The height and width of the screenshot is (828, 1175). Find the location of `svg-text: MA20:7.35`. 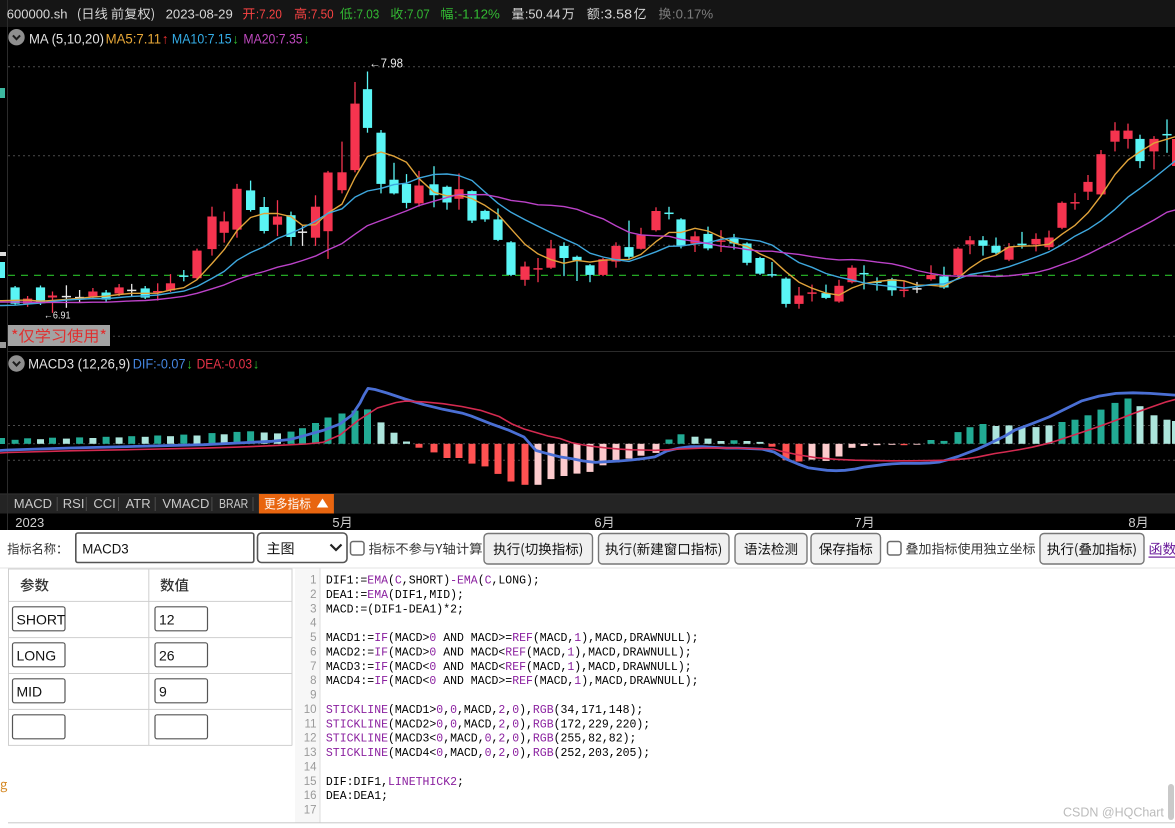

svg-text: MA20:7.35 is located at coordinates (272, 39).